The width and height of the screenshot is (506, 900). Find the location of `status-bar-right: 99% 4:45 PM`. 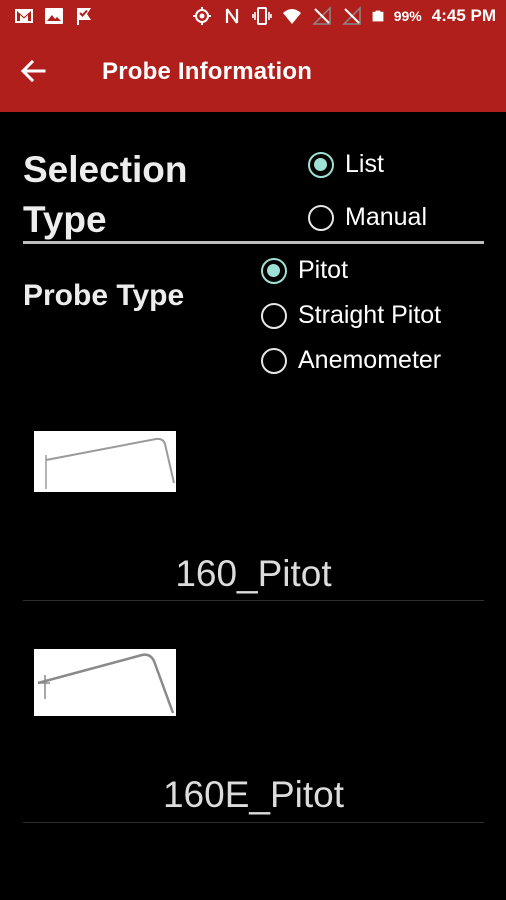

status-bar-right: 99% 4:45 PM is located at coordinates (344, 16).